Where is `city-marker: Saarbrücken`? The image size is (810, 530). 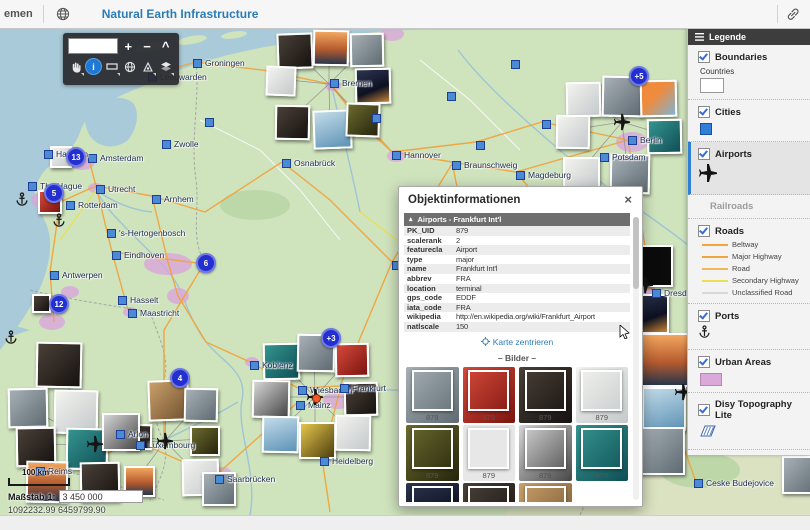 city-marker: Saarbrücken is located at coordinates (245, 479).